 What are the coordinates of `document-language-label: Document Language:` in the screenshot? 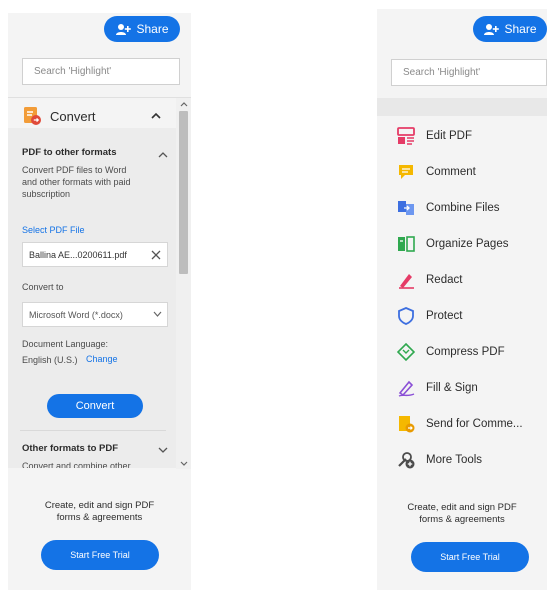 It's located at (65, 344).